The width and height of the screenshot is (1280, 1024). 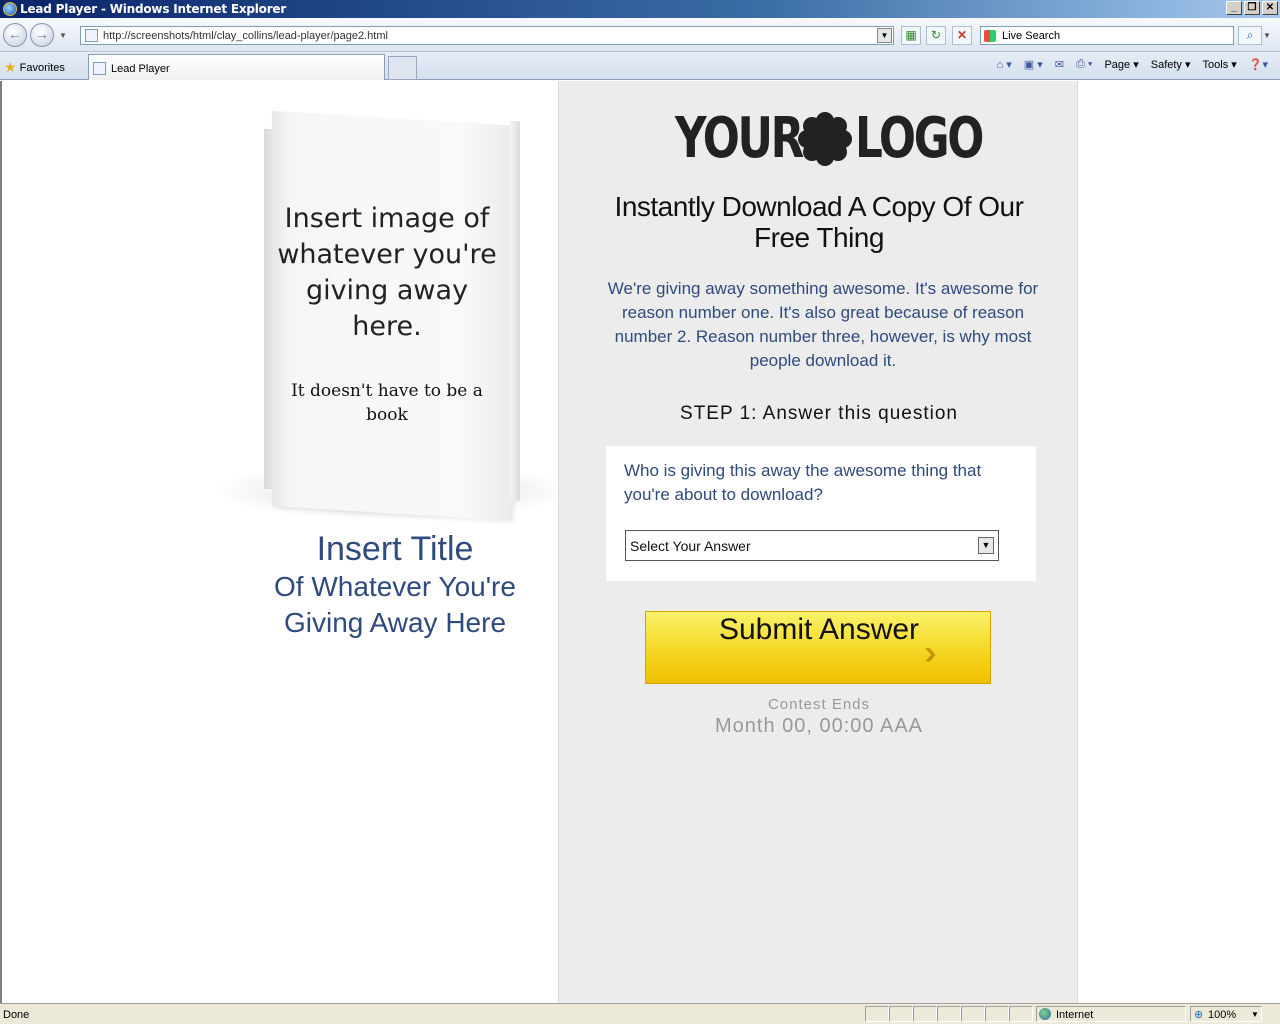 What do you see at coordinates (15, 35) in the screenshot?
I see `back-button: ←` at bounding box center [15, 35].